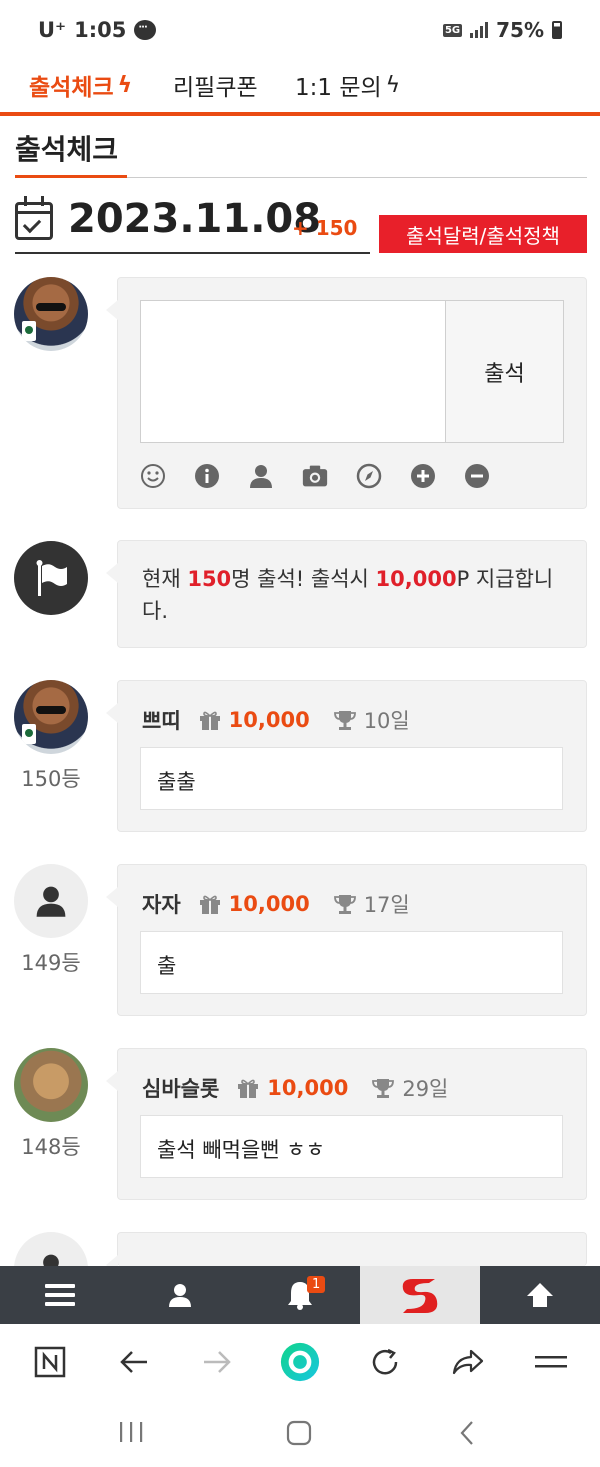 This screenshot has width=600, height=1467. I want to click on page-title: 출석체크, so click(67, 149).